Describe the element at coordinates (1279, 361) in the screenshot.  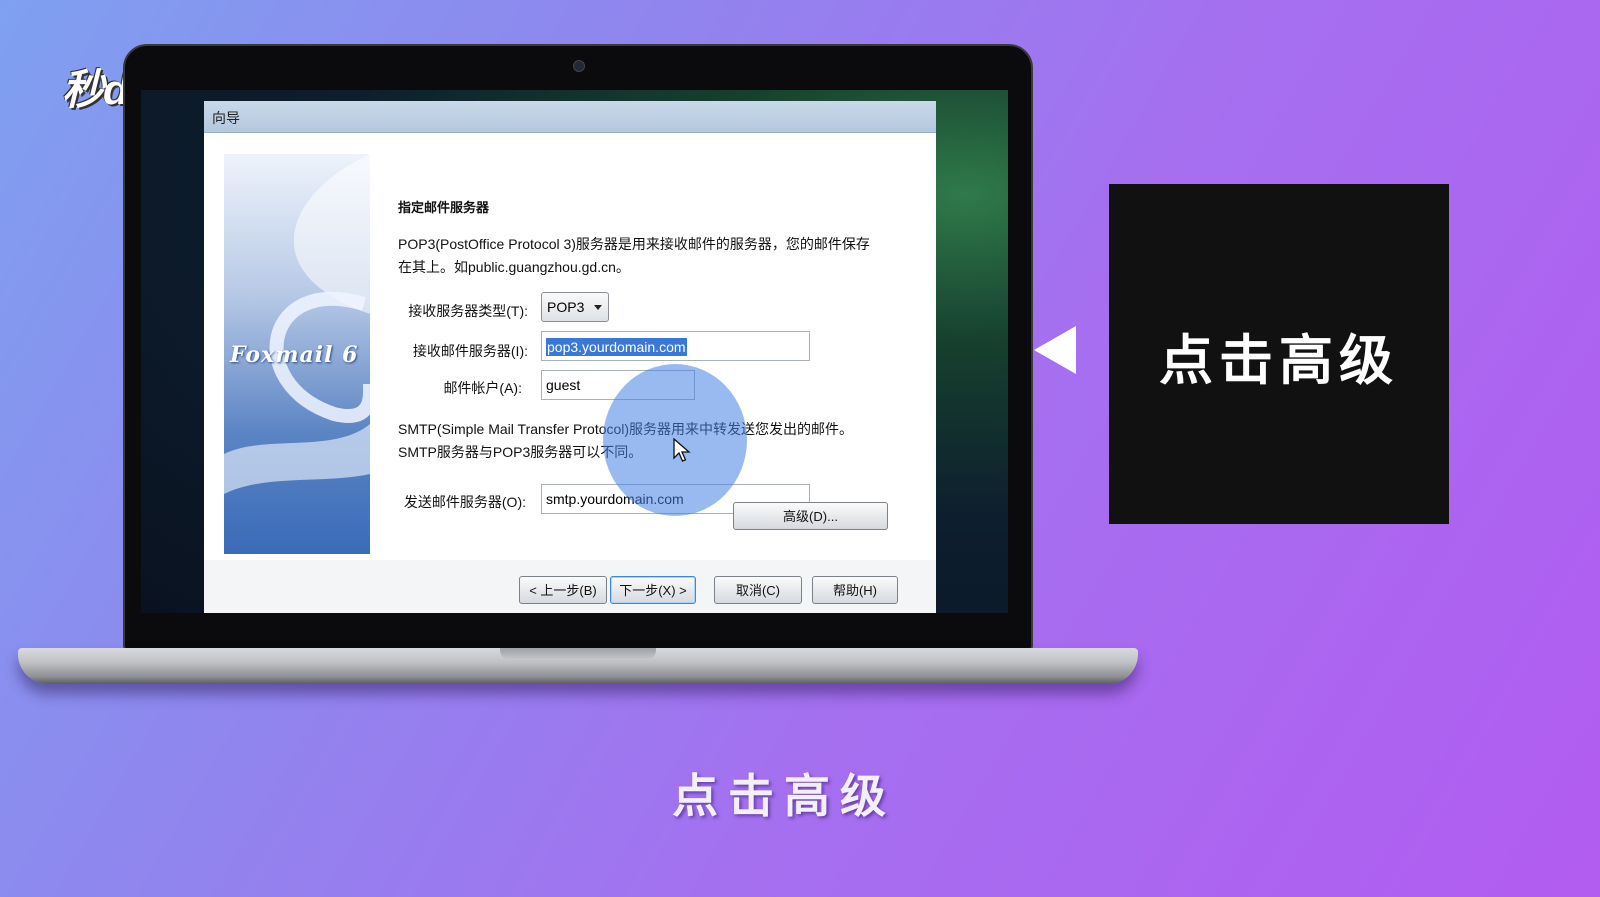
I see `callout-text: 点击高级` at that location.